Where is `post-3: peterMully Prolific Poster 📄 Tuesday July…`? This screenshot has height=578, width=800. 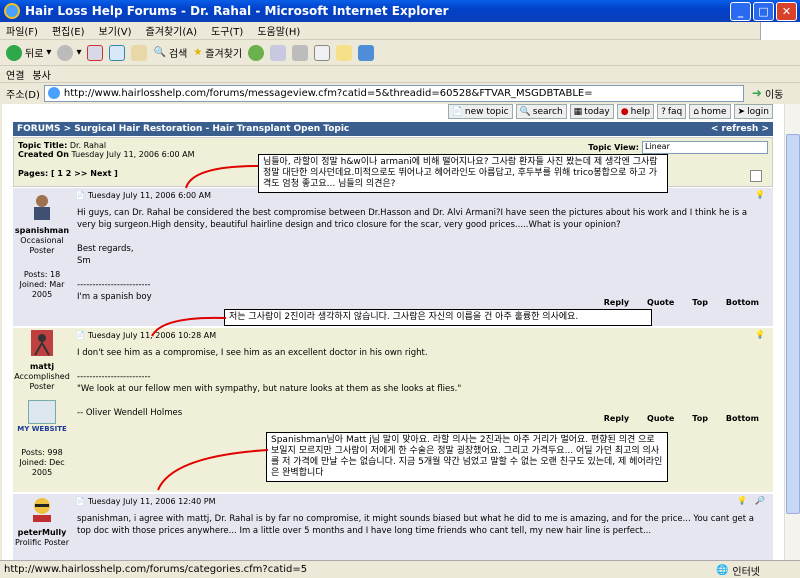
post-3: peterMully Prolific Poster 📄 Tuesday July… is located at coordinates (393, 527).